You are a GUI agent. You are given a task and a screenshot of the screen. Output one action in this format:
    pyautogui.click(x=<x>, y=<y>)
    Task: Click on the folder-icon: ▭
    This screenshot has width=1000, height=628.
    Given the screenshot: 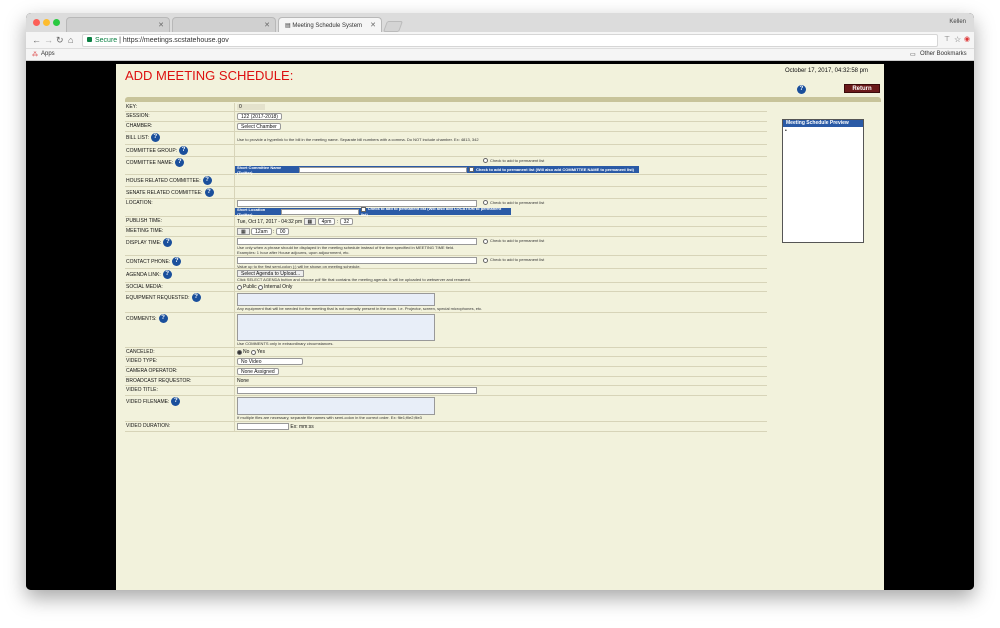 What is the action you would take?
    pyautogui.click(x=913, y=55)
    